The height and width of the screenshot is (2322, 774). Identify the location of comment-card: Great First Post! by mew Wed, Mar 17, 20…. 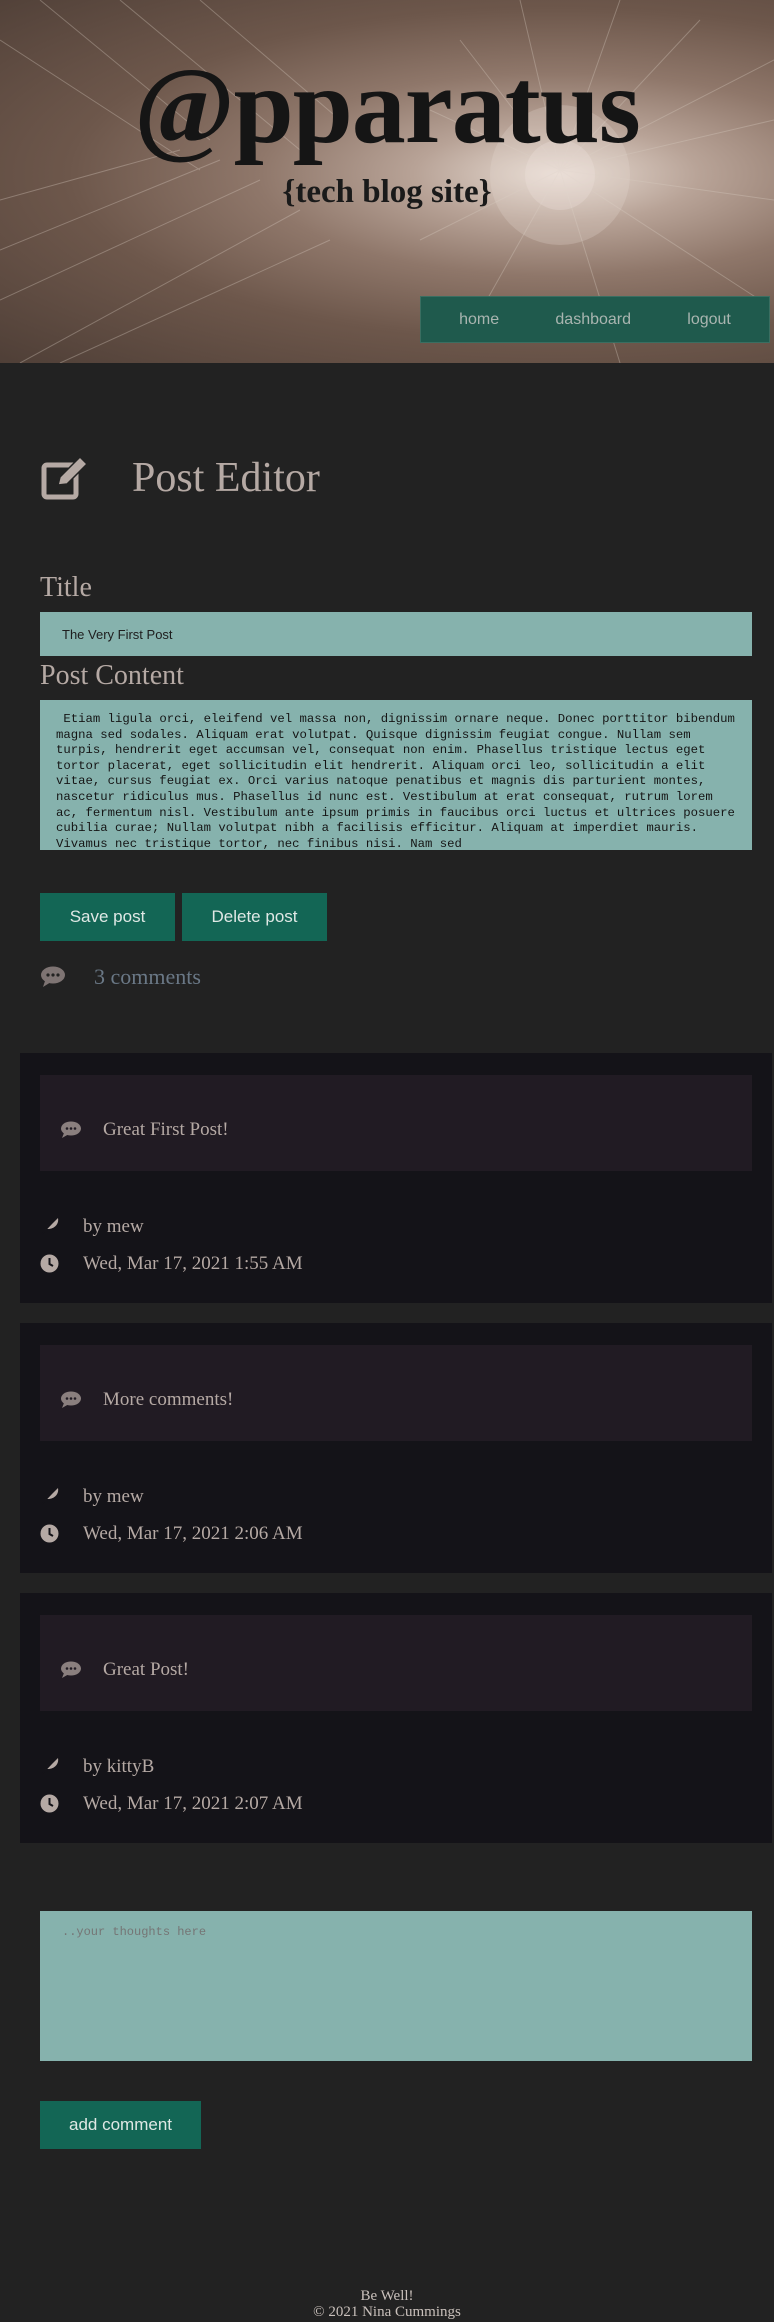
(396, 1178).